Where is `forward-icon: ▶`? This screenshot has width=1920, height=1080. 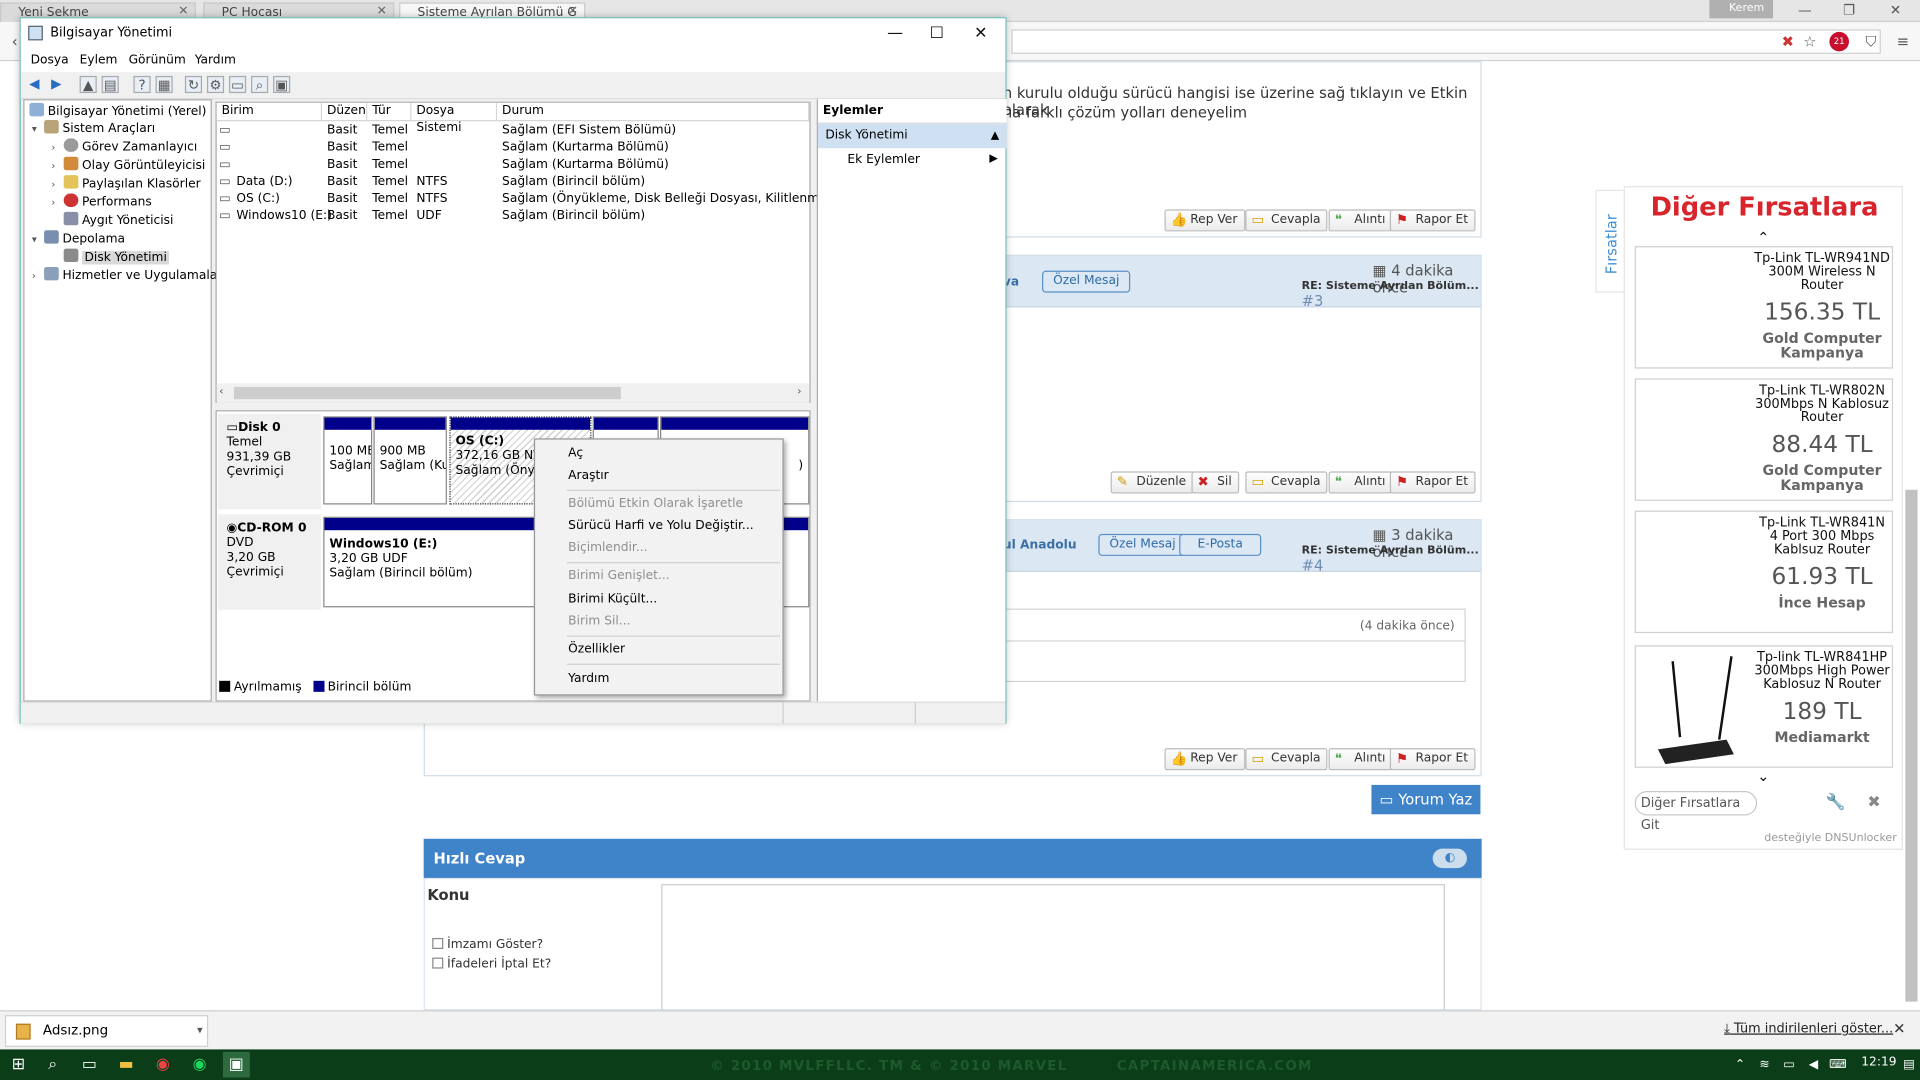
forward-icon: ▶ is located at coordinates (56, 84).